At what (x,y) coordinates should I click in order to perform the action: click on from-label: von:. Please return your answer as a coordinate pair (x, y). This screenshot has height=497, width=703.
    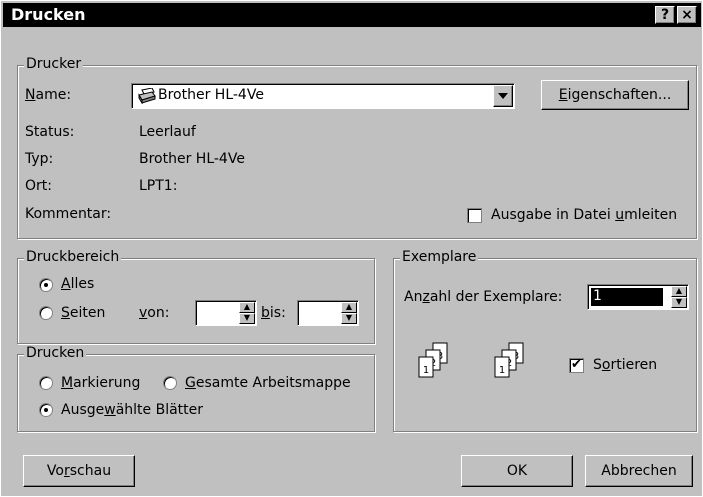
    Looking at the image, I should click on (154, 313).